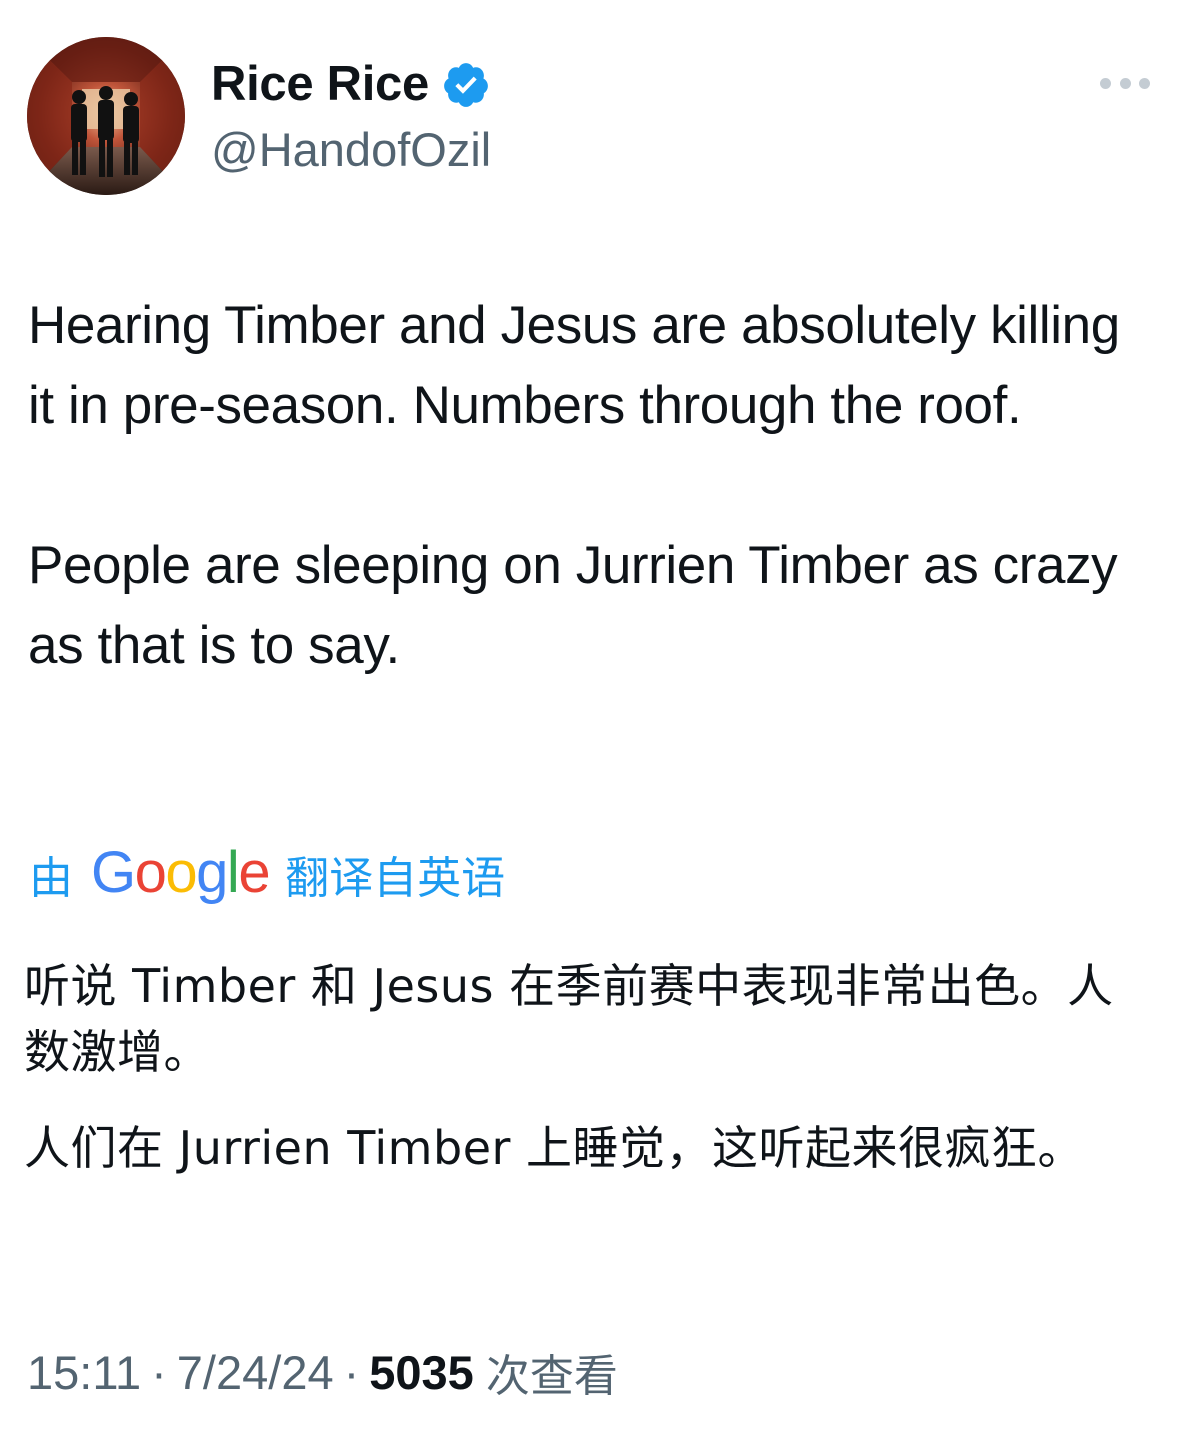 This screenshot has height=1448, width=1179. I want to click on translation-suffix: 翻译自英语, so click(395, 878).